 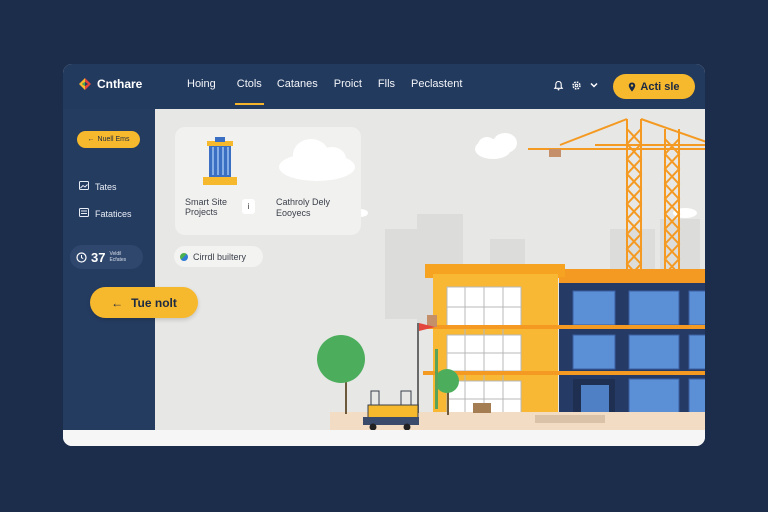 What do you see at coordinates (118, 257) in the screenshot?
I see `stat-label: Veldil Ecfates` at bounding box center [118, 257].